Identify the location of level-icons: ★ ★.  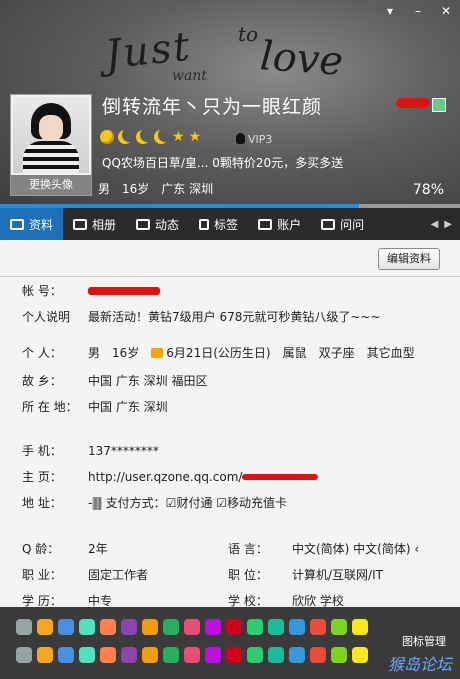
(150, 137).